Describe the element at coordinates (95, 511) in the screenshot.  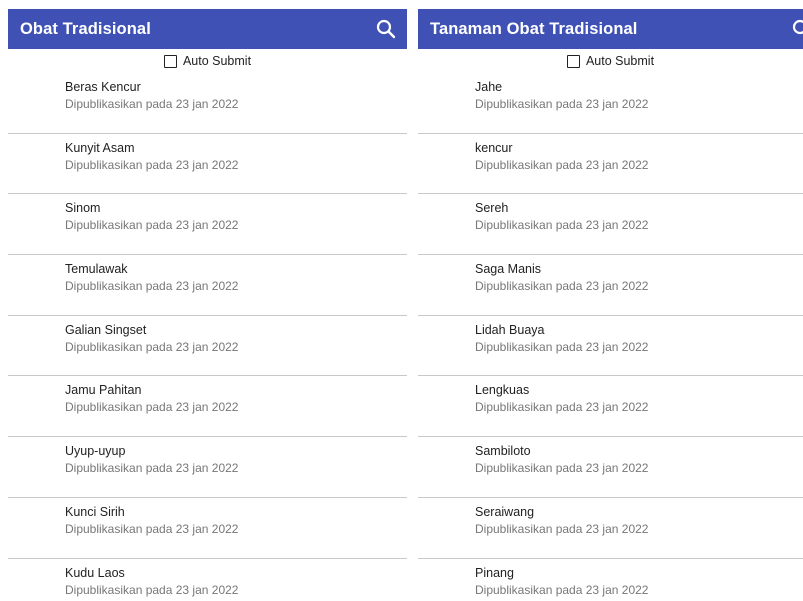
I see `list-item-title: Kunci Sirih` at that location.